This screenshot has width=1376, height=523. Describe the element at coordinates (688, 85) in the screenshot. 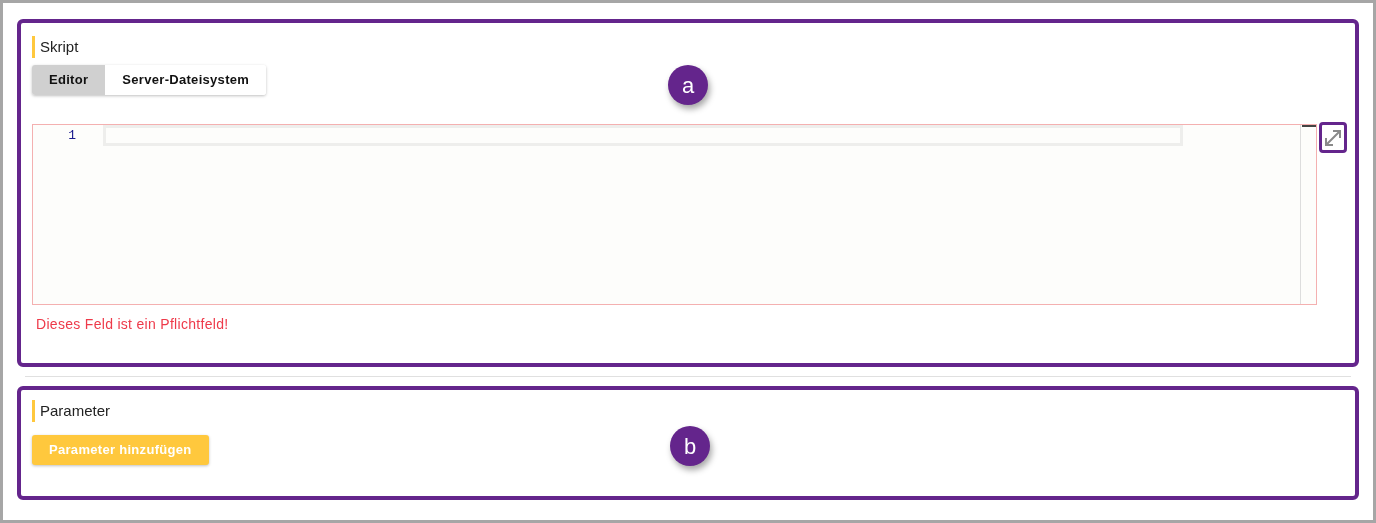

I see `callout-badge: a` at that location.